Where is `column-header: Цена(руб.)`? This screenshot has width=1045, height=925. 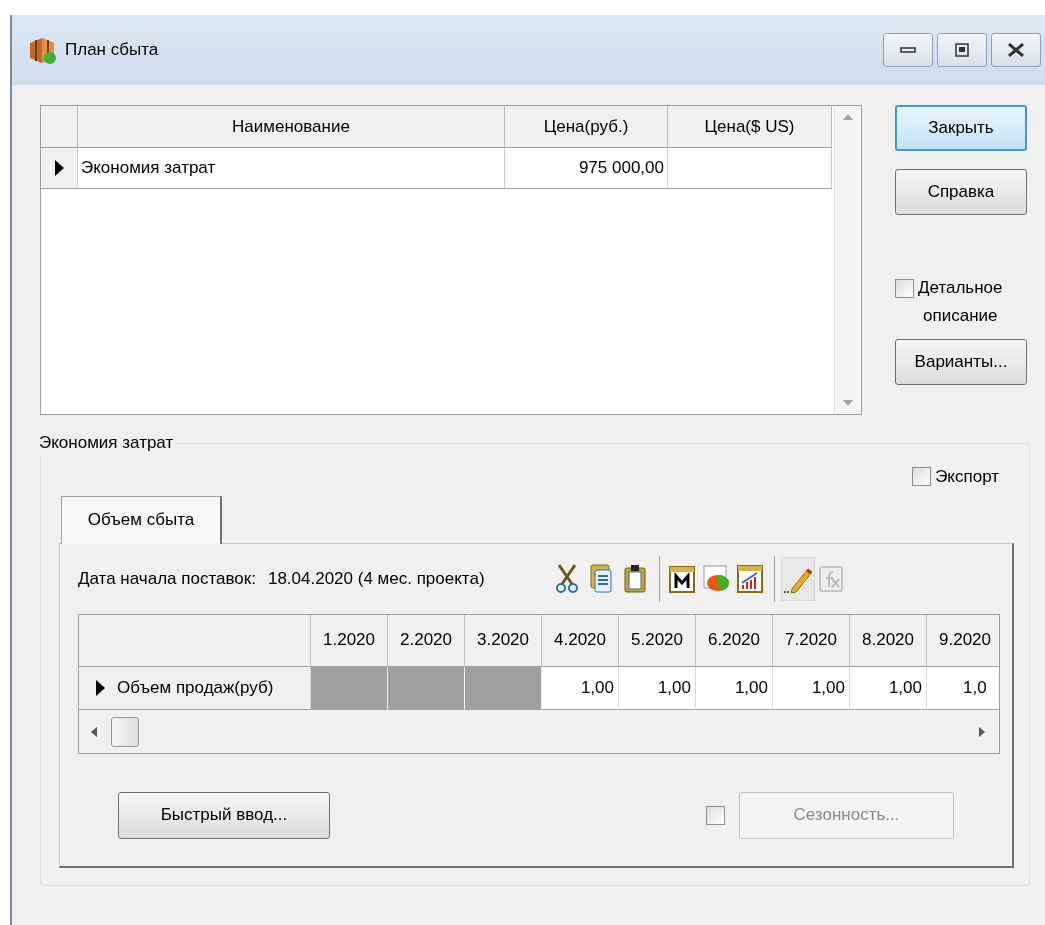
column-header: Цена(руб.) is located at coordinates (586, 127).